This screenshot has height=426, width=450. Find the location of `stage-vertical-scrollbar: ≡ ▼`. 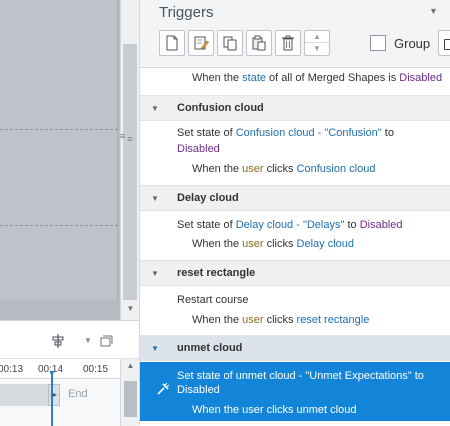

stage-vertical-scrollbar: ≡ ▼ is located at coordinates (129, 160).